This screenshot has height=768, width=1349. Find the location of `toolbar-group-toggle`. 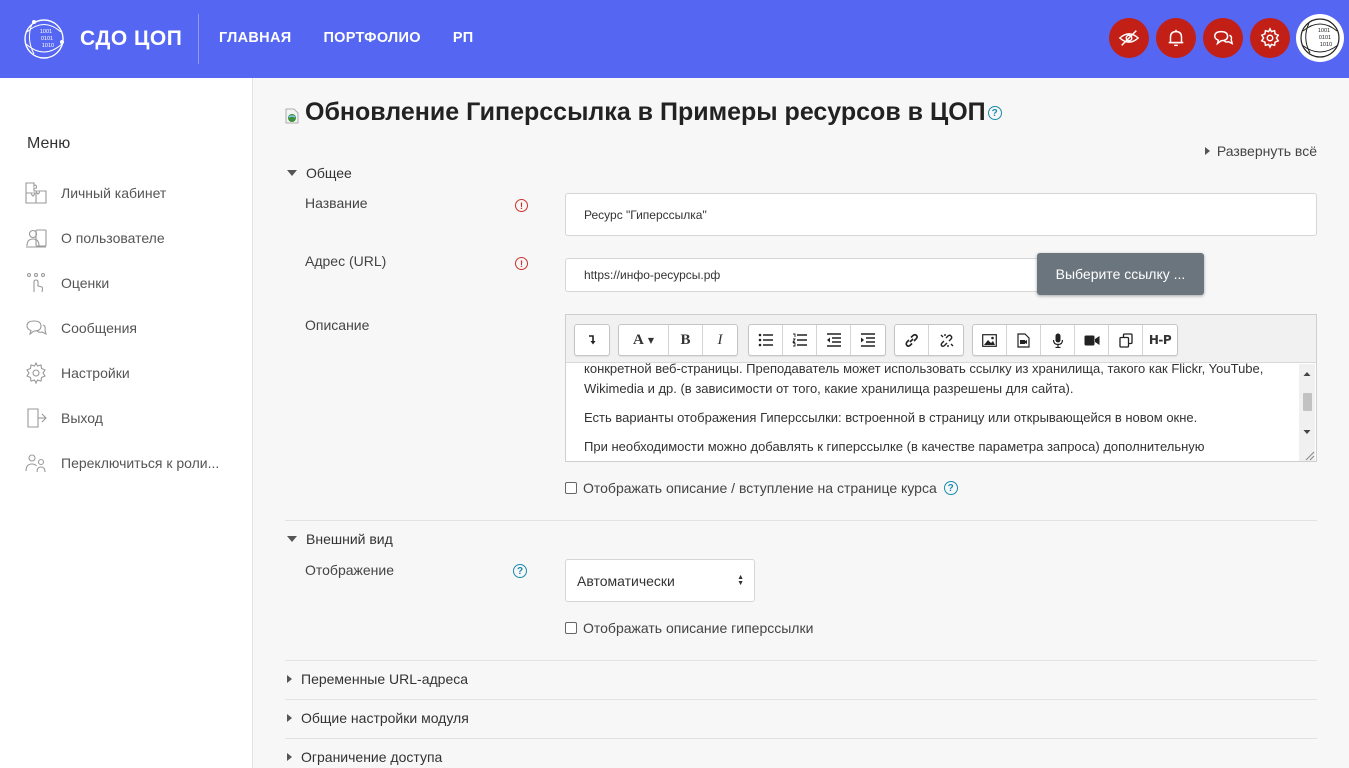

toolbar-group-toggle is located at coordinates (592, 340).